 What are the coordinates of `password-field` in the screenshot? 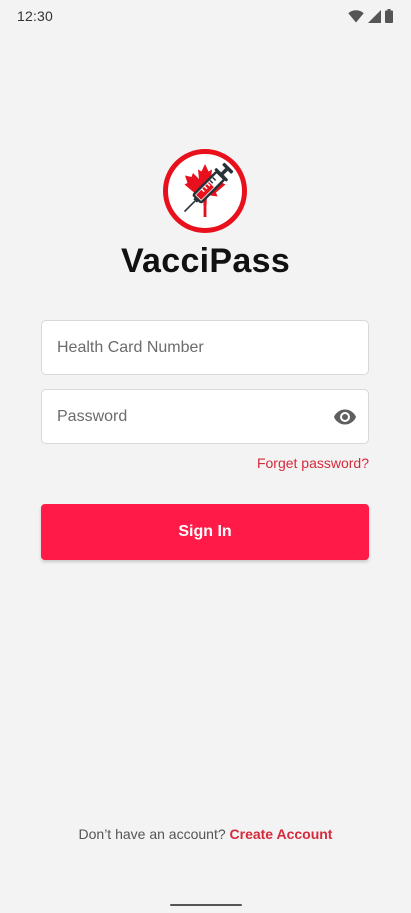 It's located at (205, 416).